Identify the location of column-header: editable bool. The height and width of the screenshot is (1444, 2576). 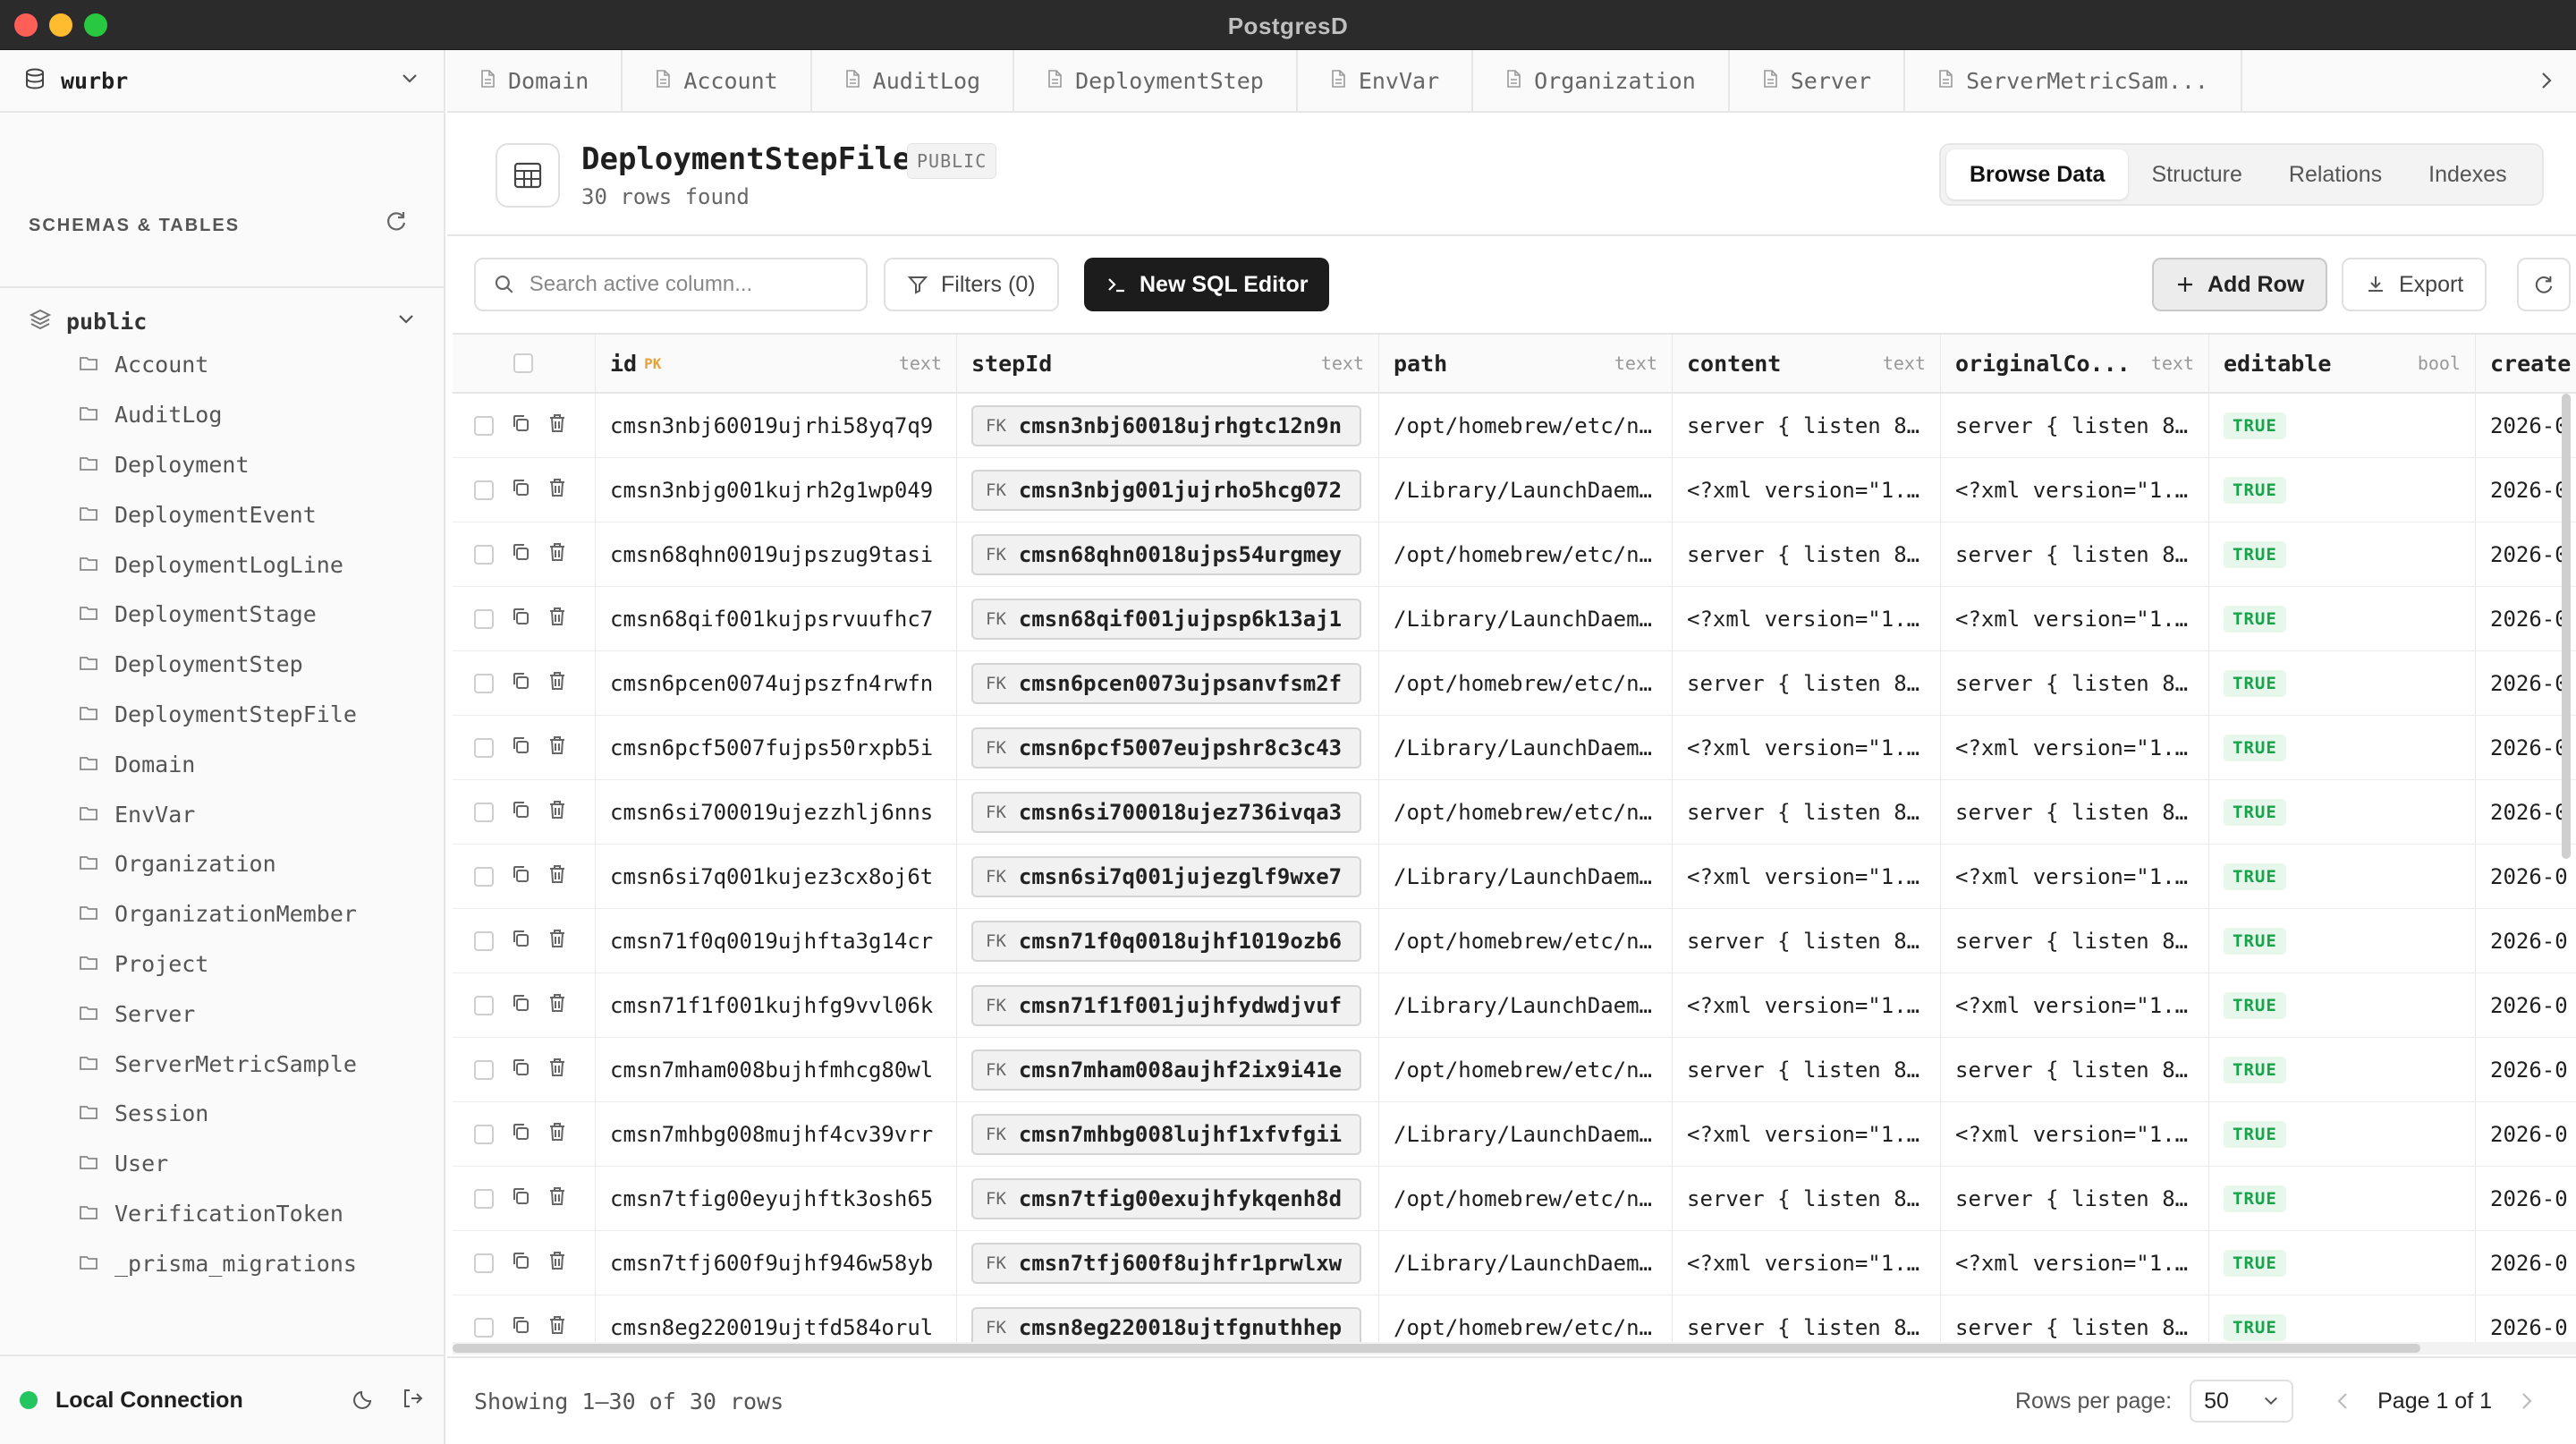
(2342, 363).